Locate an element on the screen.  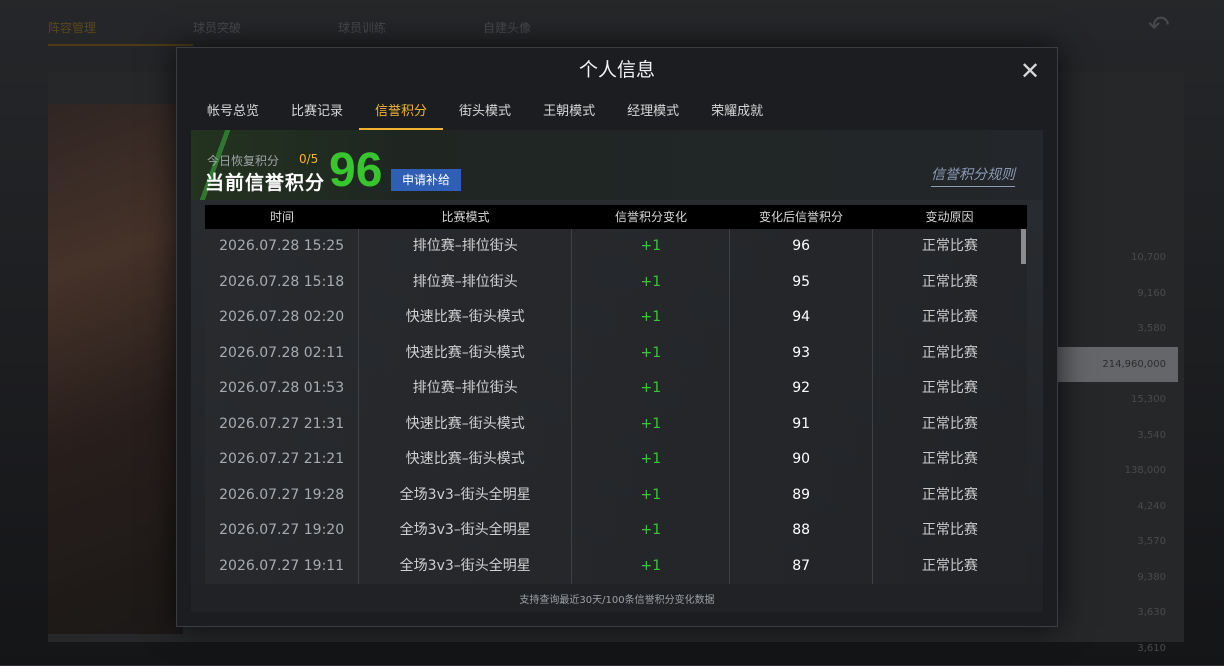
modal-title: 个人信息 is located at coordinates (617, 70).